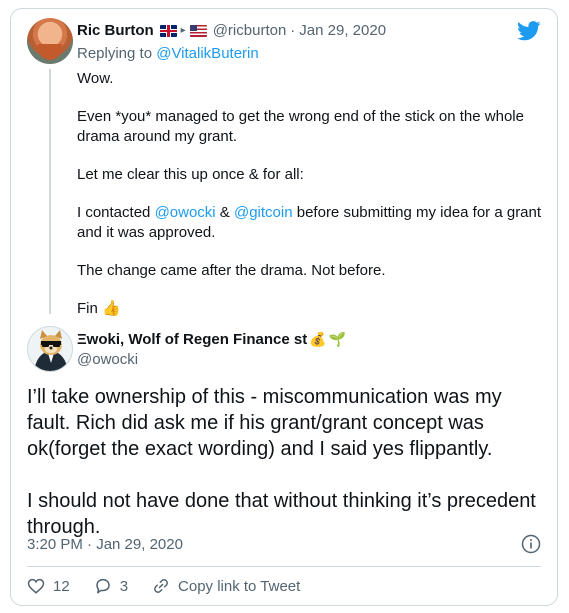 The height and width of the screenshot is (613, 569). I want to click on author-name: Ric Burton, so click(115, 30).